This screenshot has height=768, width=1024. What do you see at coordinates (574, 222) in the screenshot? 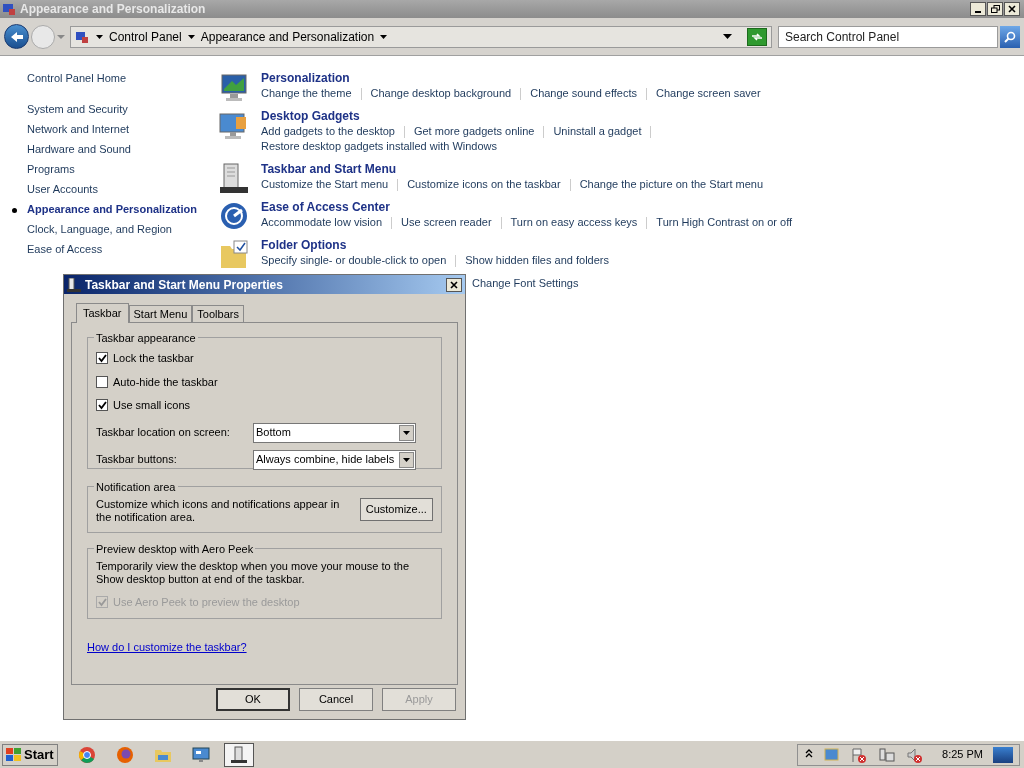
I see `task-link: Turn on easy access keys` at bounding box center [574, 222].